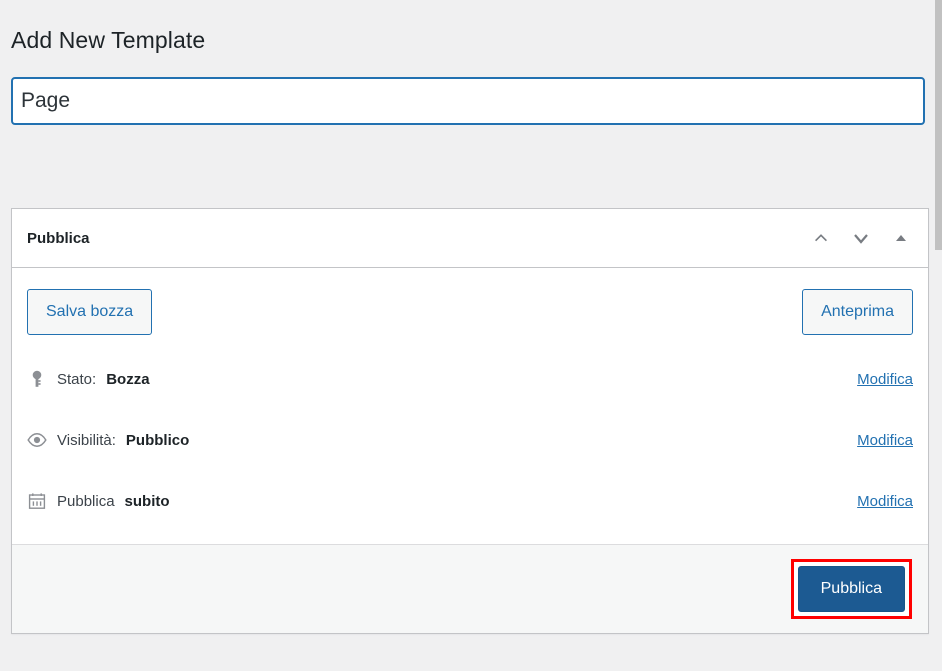  Describe the element at coordinates (938, 335) in the screenshot. I see `vertical-scrollbar-track` at that location.